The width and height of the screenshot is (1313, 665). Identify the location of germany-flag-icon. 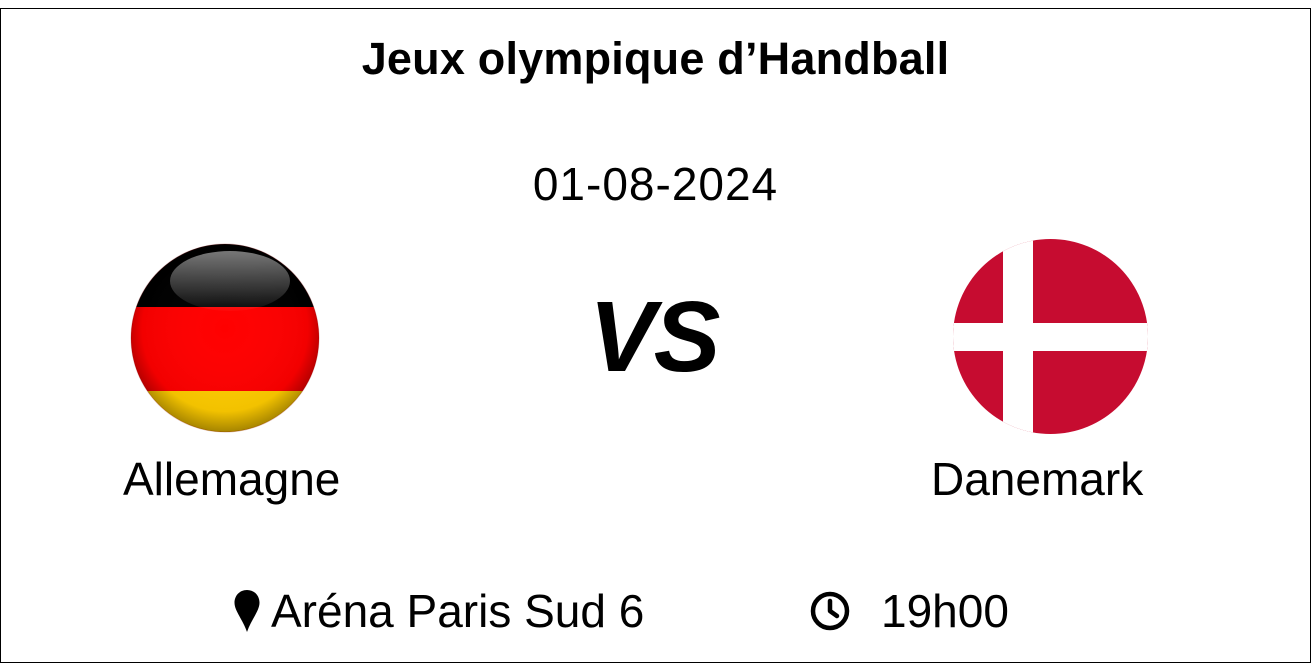
(225, 338).